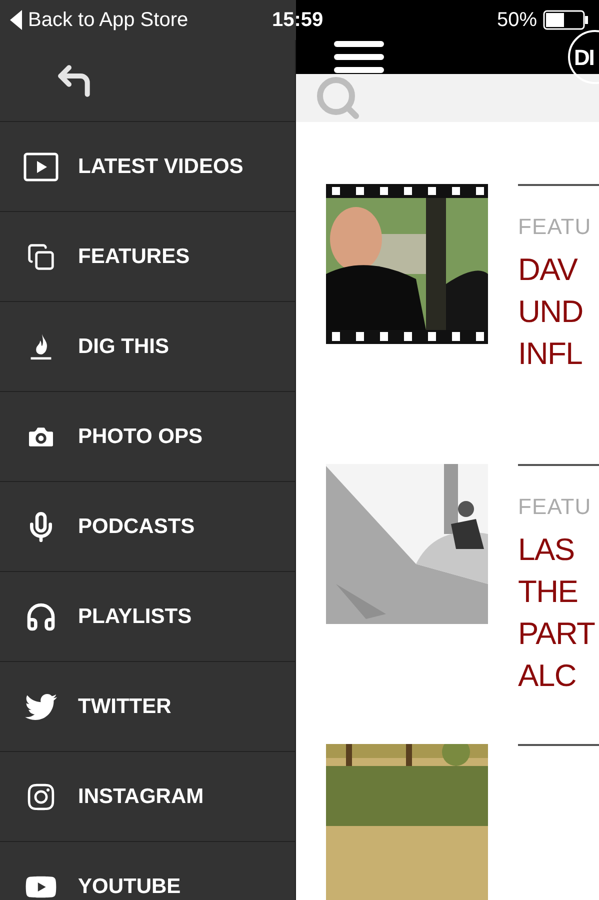  Describe the element at coordinates (147, 617) in the screenshot. I see `menu-item: PLAYLISTS` at that location.